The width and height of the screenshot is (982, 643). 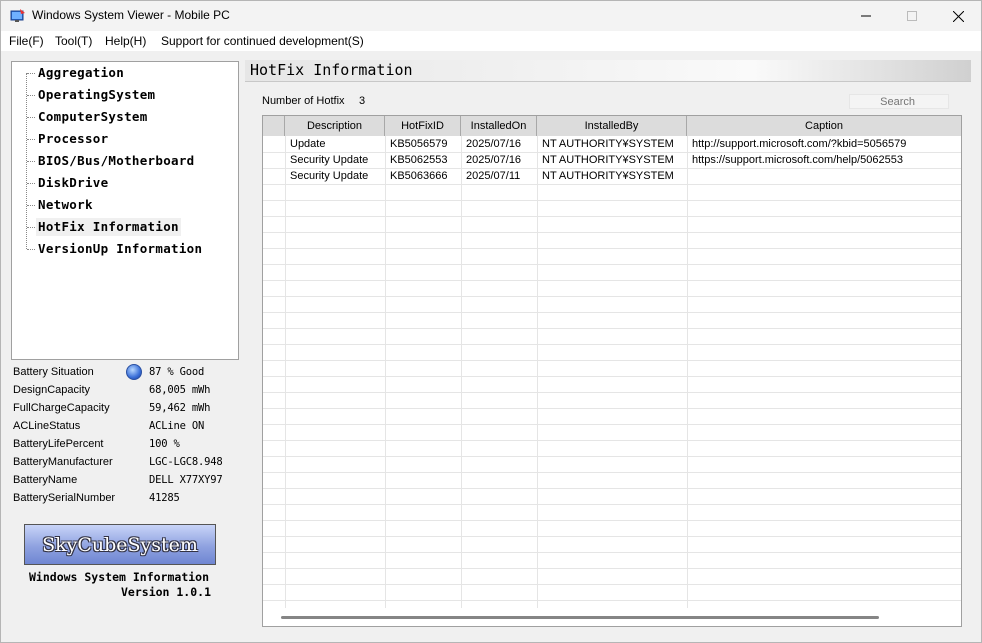 What do you see at coordinates (26, 41) in the screenshot?
I see `menu-file: File(F)` at bounding box center [26, 41].